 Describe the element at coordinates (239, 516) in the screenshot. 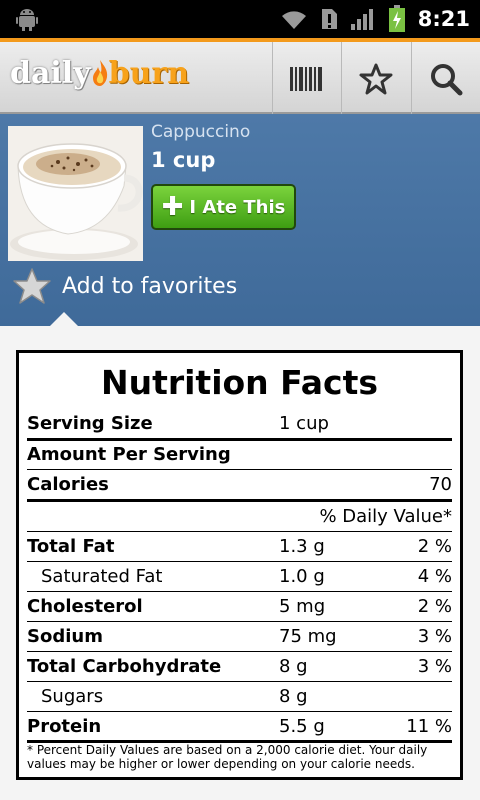

I see `daily-value-header-row: % Daily Value*` at that location.